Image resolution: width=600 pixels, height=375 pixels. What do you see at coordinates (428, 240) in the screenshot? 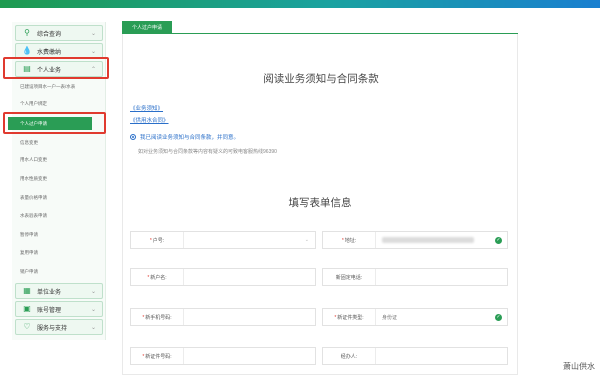
I see `redacted-value` at bounding box center [428, 240].